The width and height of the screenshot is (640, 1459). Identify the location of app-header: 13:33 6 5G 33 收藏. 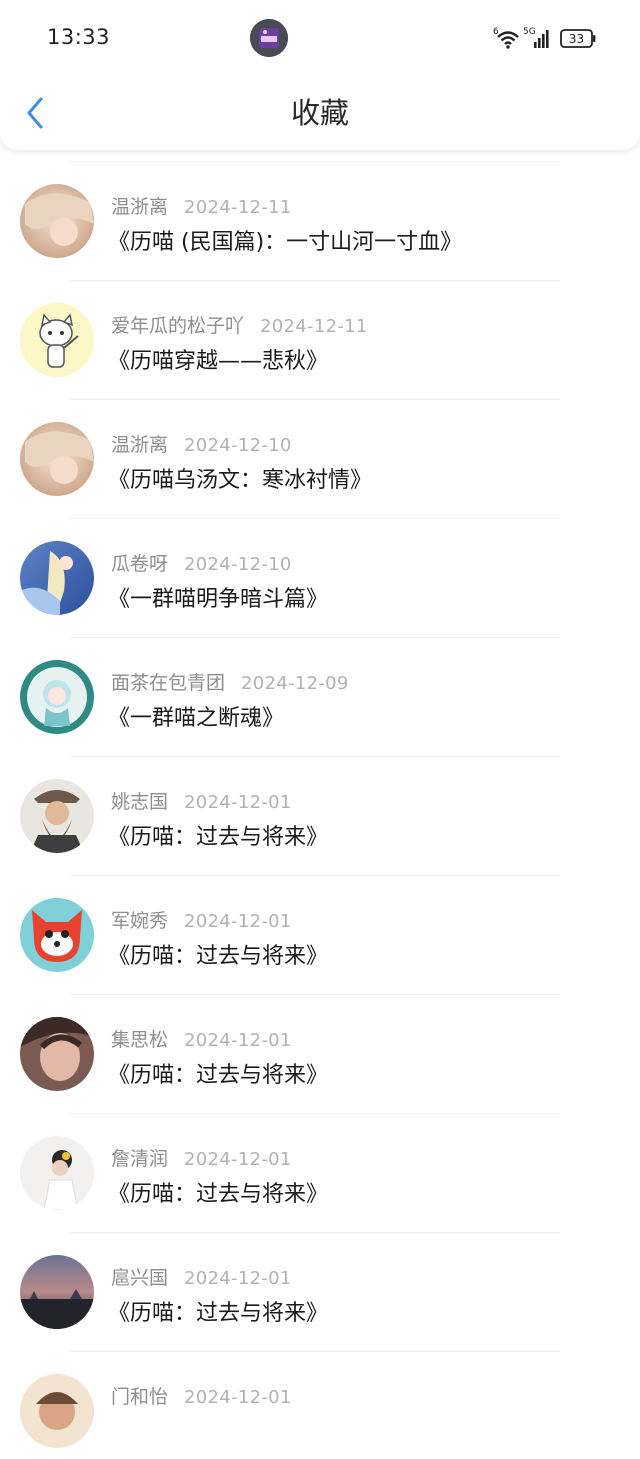
(320, 75).